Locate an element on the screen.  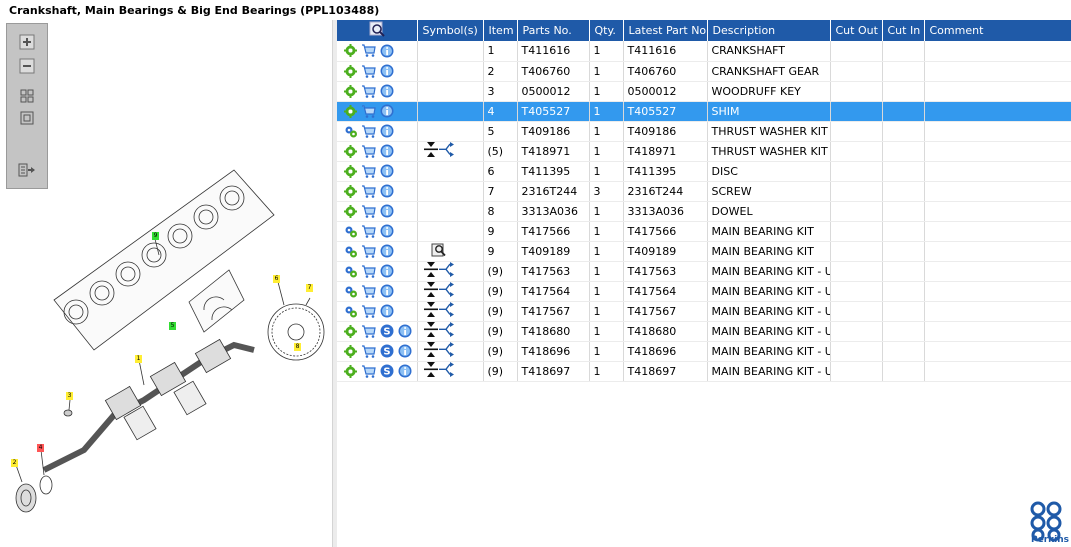
table-row: 1 T411616 1 T411616 CRANKSHAFT is located at coordinates (704, 51).